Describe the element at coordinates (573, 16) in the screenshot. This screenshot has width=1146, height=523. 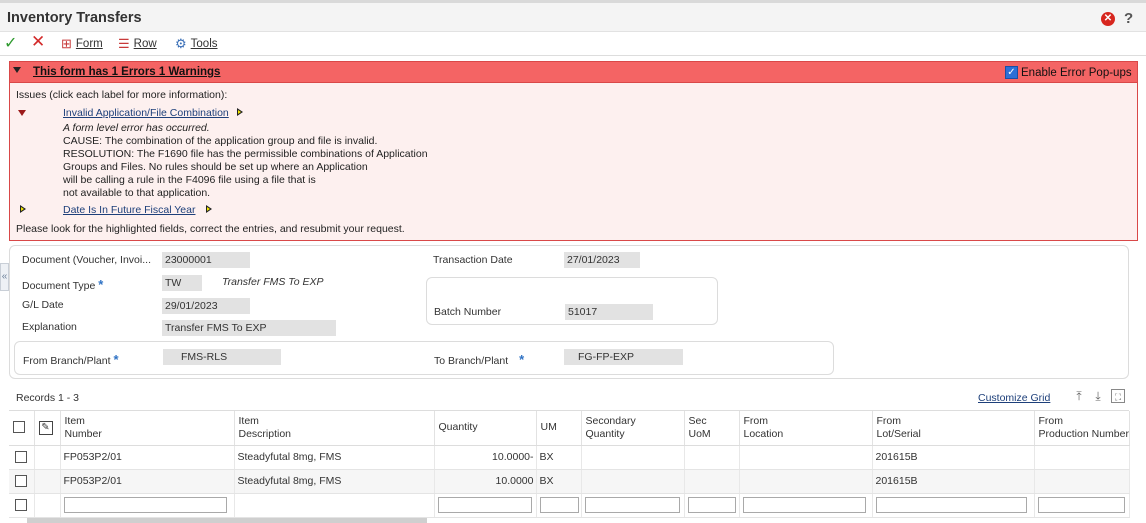
I see `title-bar: Inventory Transfers ✕ ?` at that location.